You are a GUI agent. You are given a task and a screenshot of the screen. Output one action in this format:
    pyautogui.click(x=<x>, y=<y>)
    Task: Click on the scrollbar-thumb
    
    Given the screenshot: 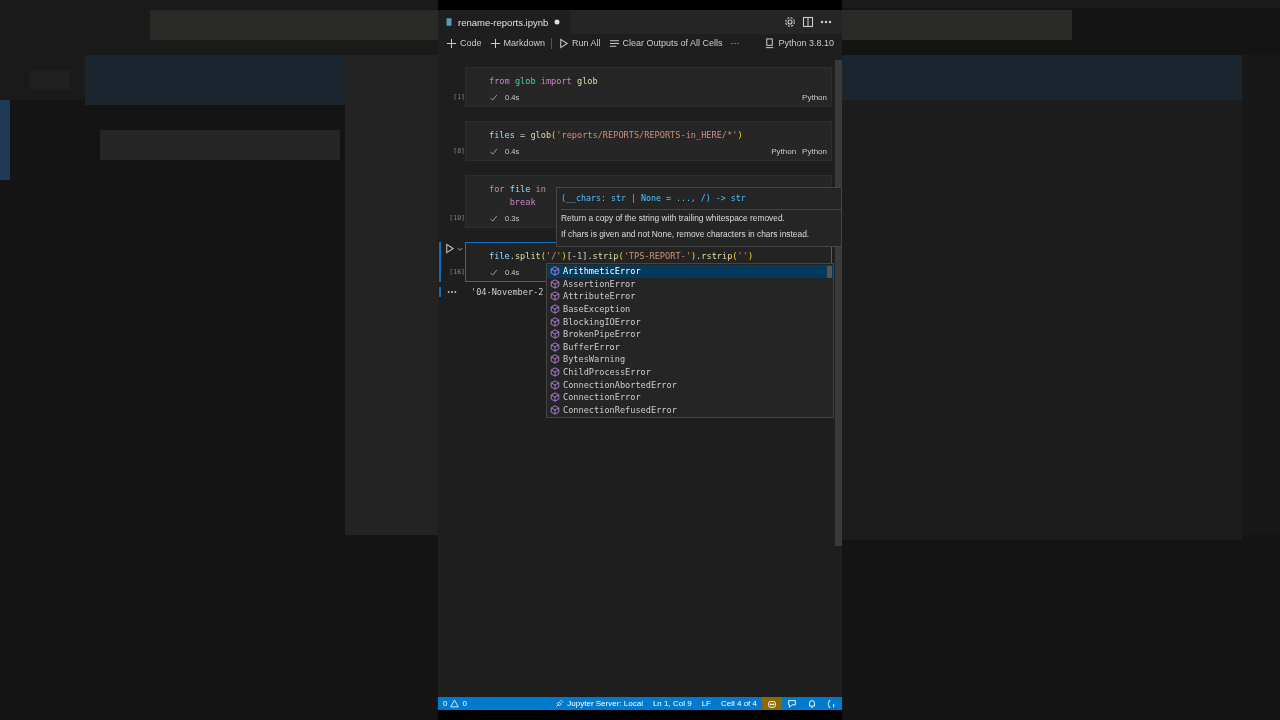 What is the action you would take?
    pyautogui.click(x=829, y=272)
    